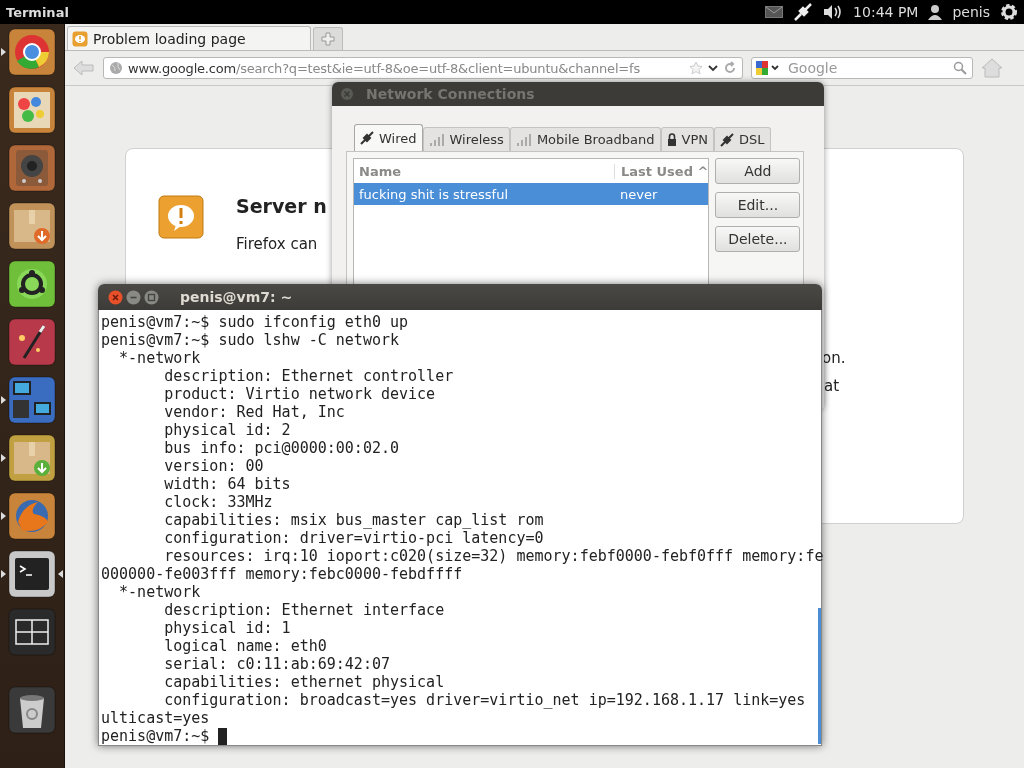 The height and width of the screenshot is (768, 1024). Describe the element at coordinates (971, 12) in the screenshot. I see `user-name: penis` at that location.